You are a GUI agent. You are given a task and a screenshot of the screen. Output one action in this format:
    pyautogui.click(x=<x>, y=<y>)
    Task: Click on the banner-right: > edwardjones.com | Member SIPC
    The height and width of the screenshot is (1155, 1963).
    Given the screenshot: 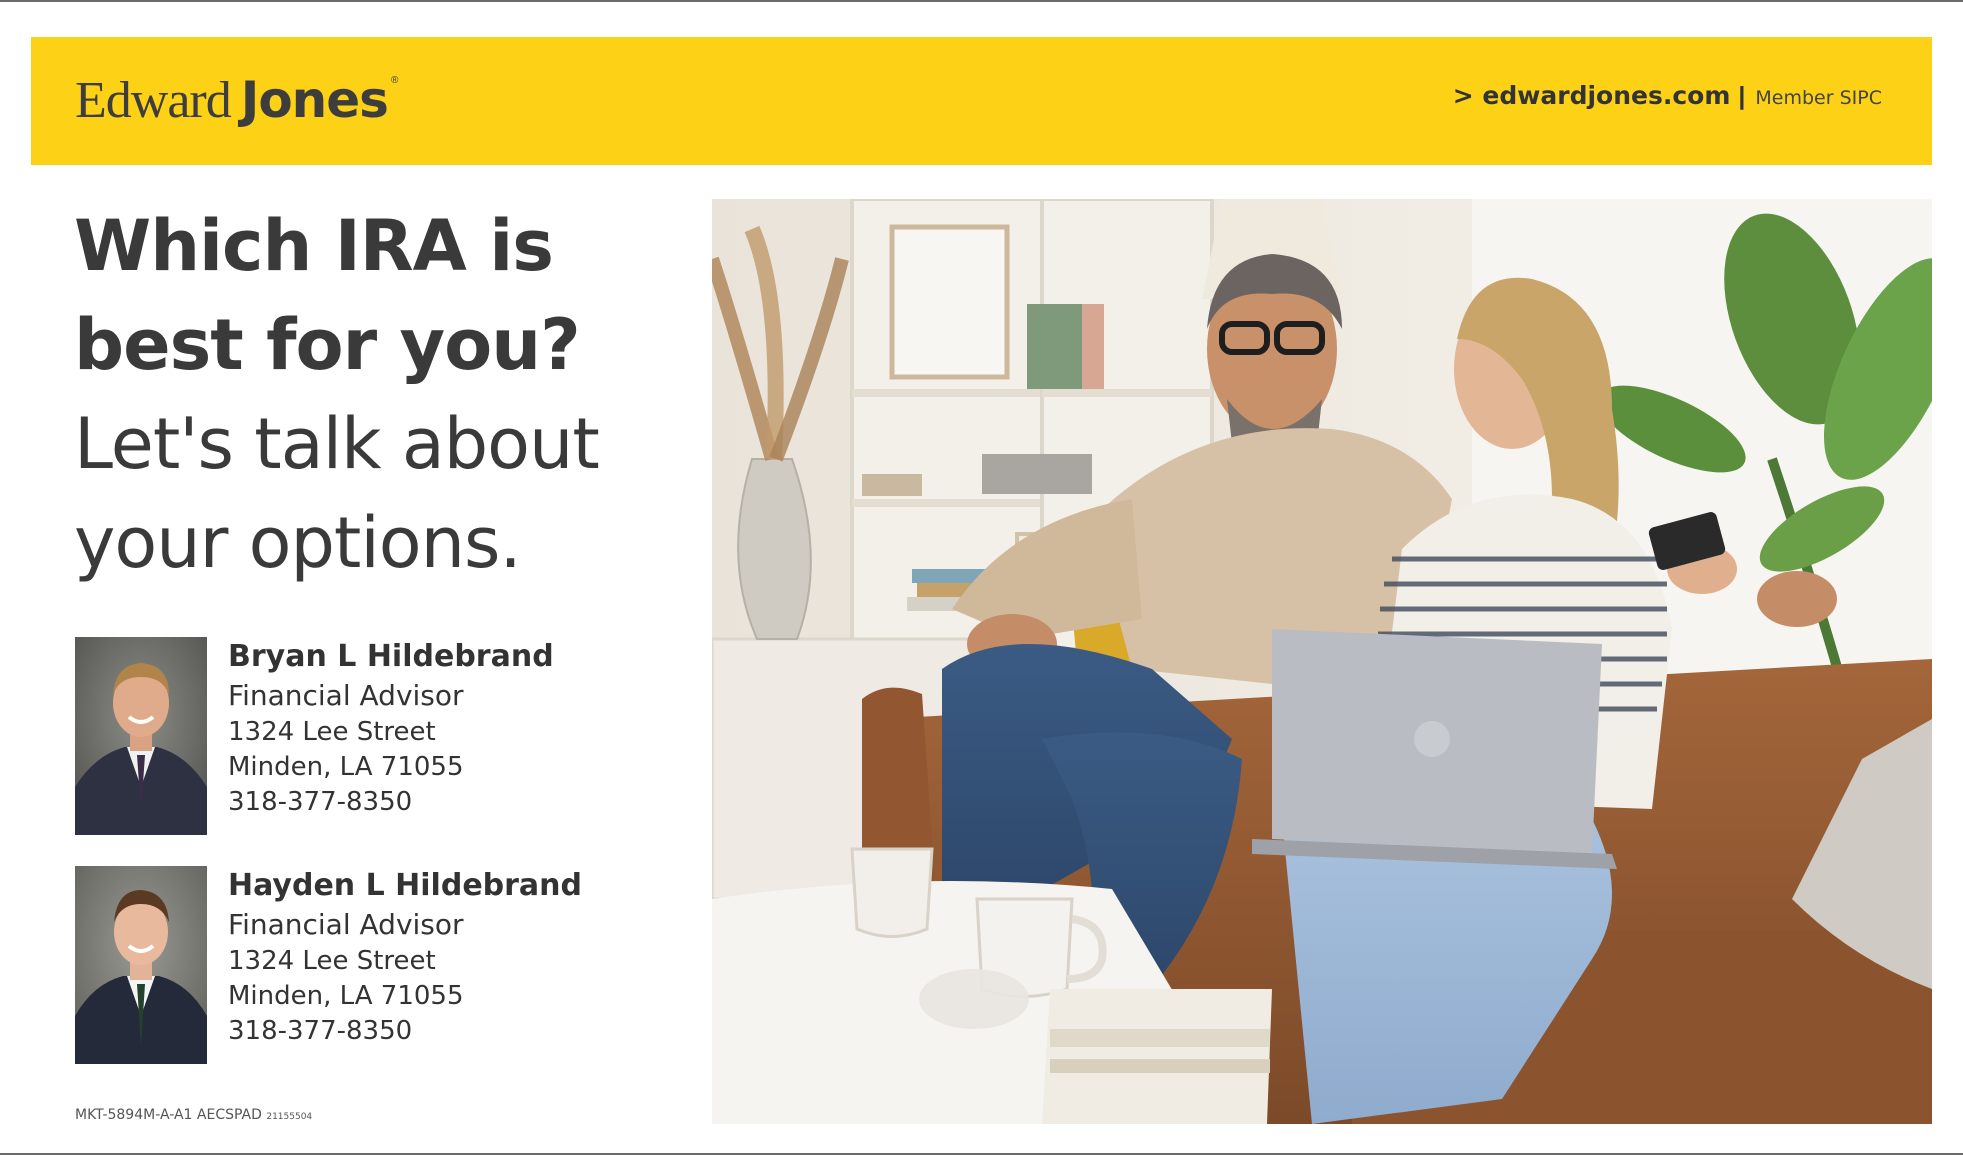 What is the action you would take?
    pyautogui.click(x=1667, y=96)
    